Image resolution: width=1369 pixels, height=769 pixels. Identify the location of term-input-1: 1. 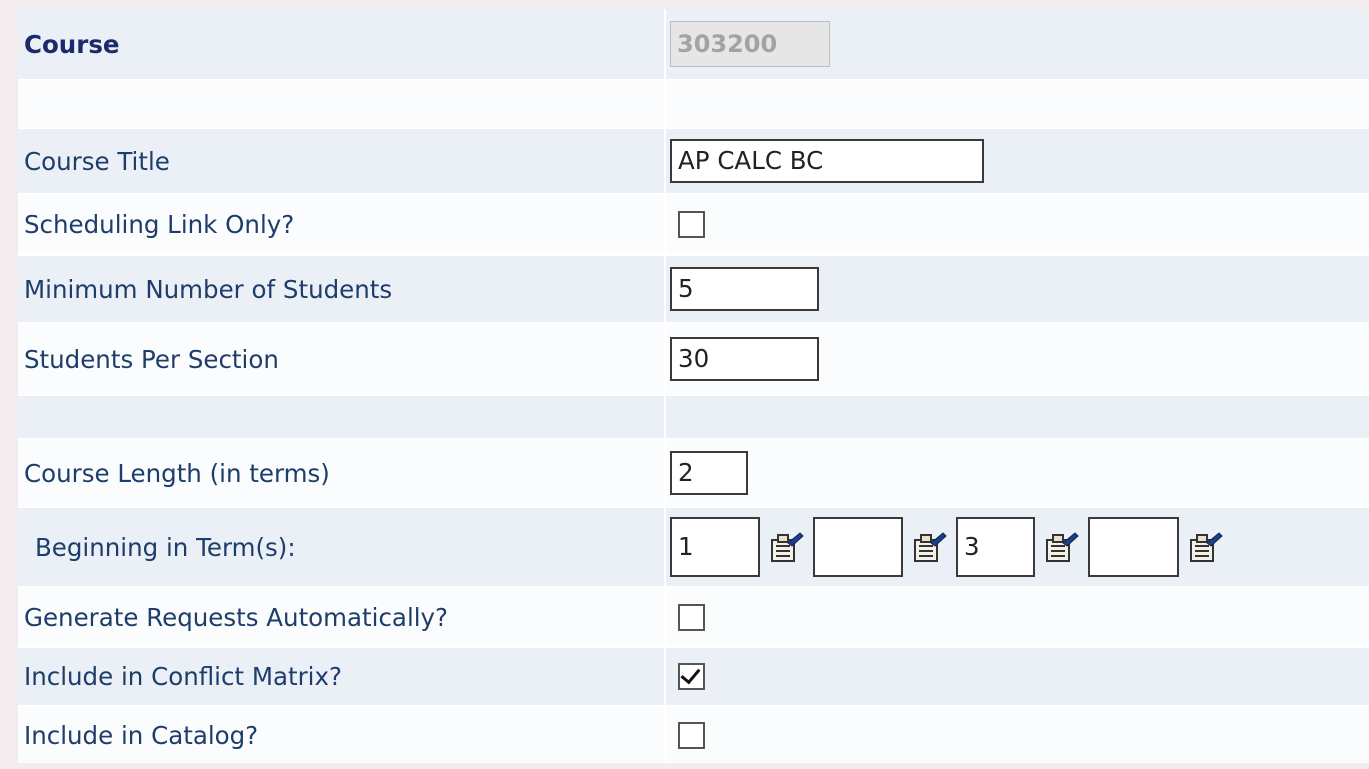
(715, 547).